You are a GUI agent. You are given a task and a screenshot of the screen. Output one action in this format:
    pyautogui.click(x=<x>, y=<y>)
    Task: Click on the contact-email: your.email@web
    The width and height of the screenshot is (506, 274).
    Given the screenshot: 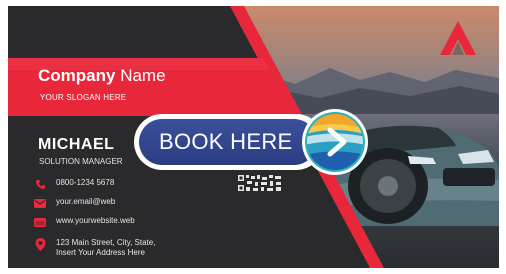 What is the action you would take?
    pyautogui.click(x=74, y=203)
    